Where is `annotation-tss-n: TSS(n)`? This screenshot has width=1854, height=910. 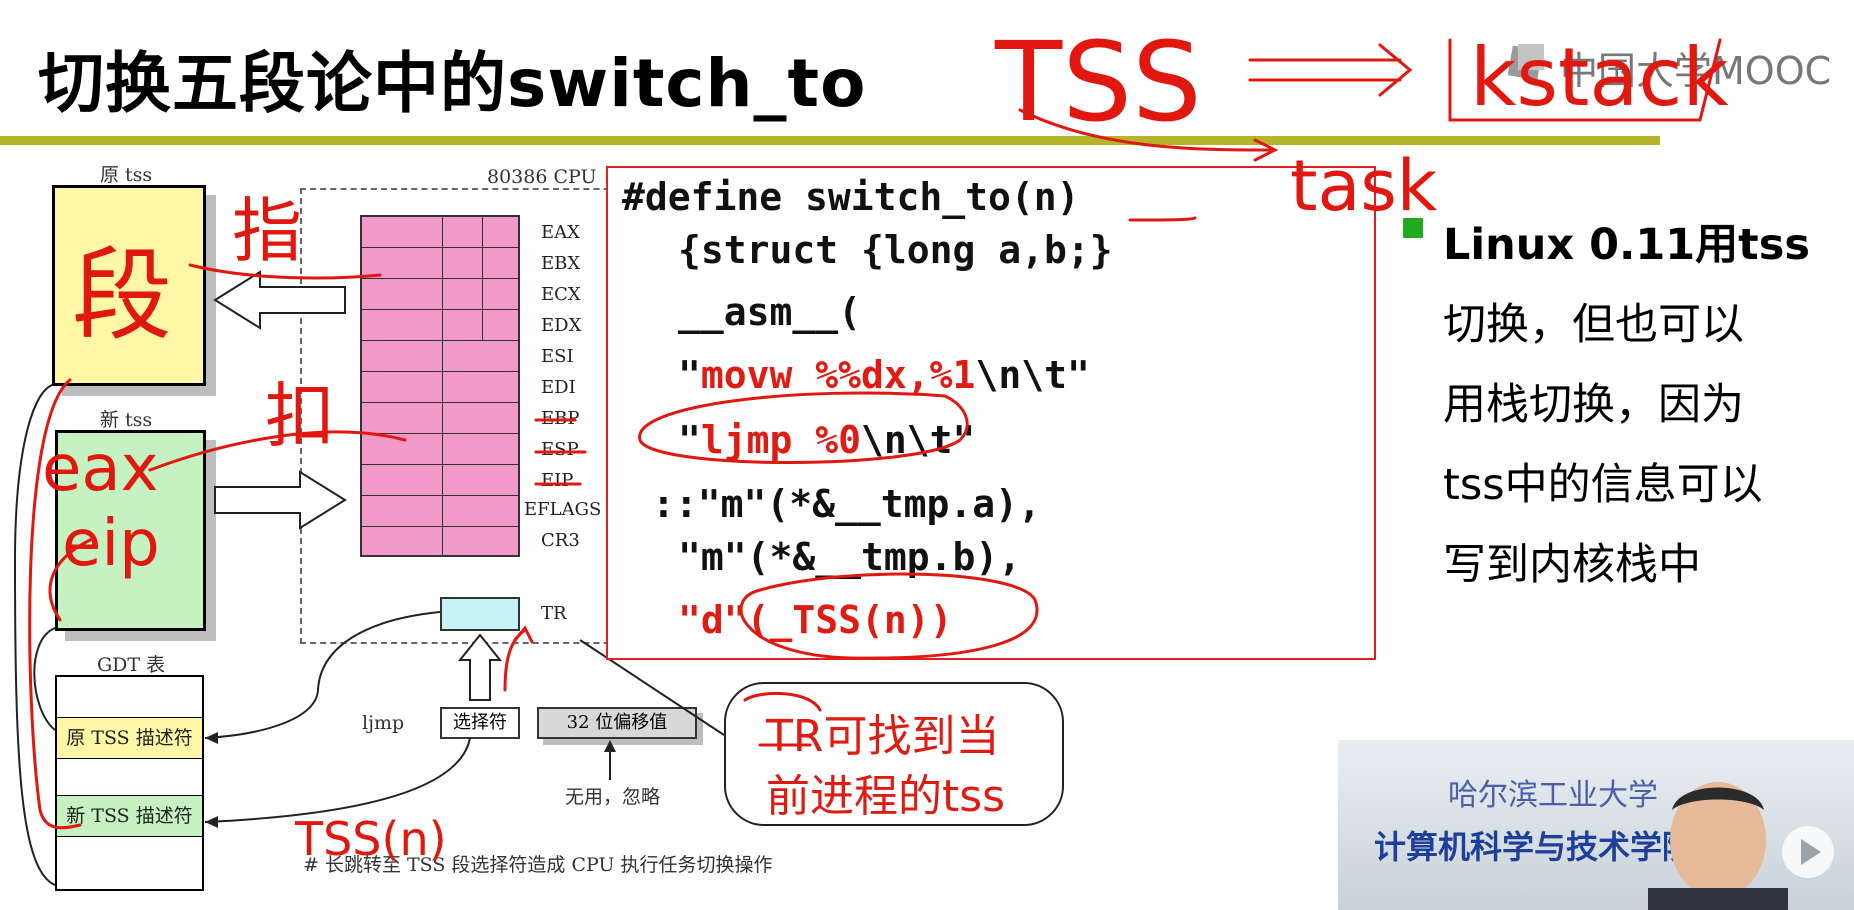 annotation-tss-n: TSS(n) is located at coordinates (370, 839).